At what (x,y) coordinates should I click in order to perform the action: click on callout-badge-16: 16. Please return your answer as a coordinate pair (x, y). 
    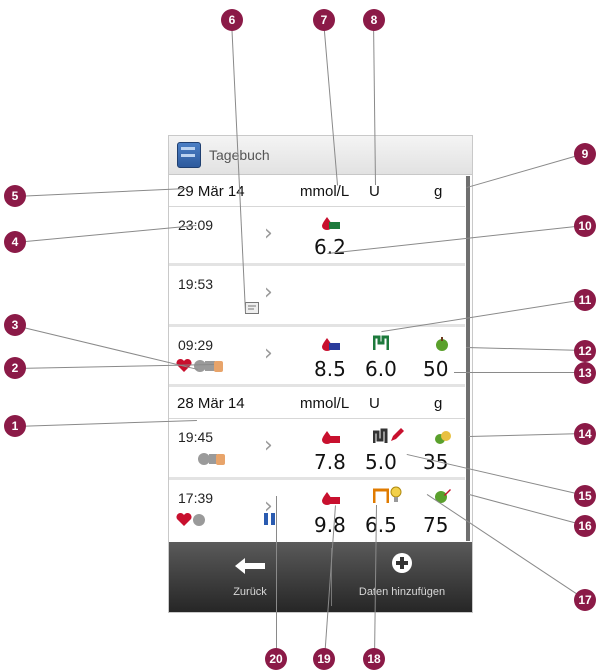
    Looking at the image, I should click on (585, 526).